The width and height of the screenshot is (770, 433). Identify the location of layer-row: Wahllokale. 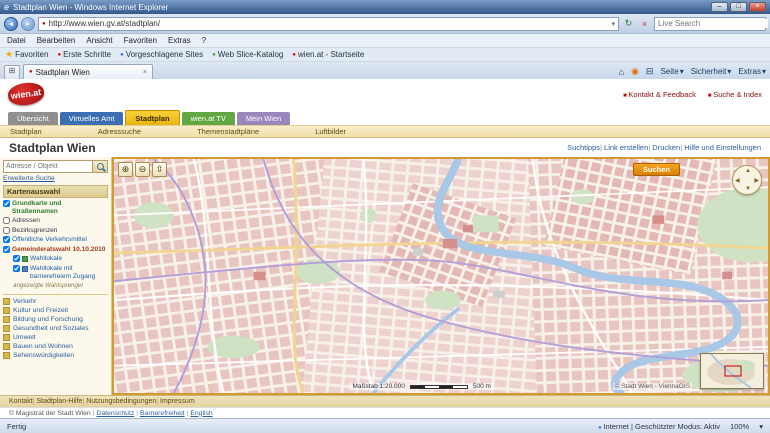
(60, 259).